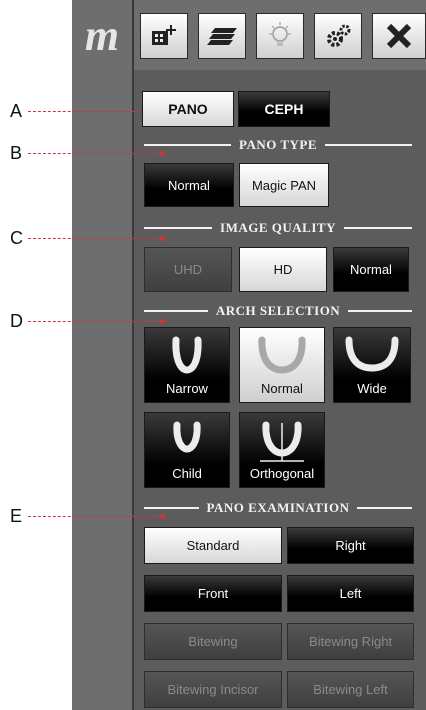  Describe the element at coordinates (282, 473) in the screenshot. I see `arch-label: Orthogonal` at that location.